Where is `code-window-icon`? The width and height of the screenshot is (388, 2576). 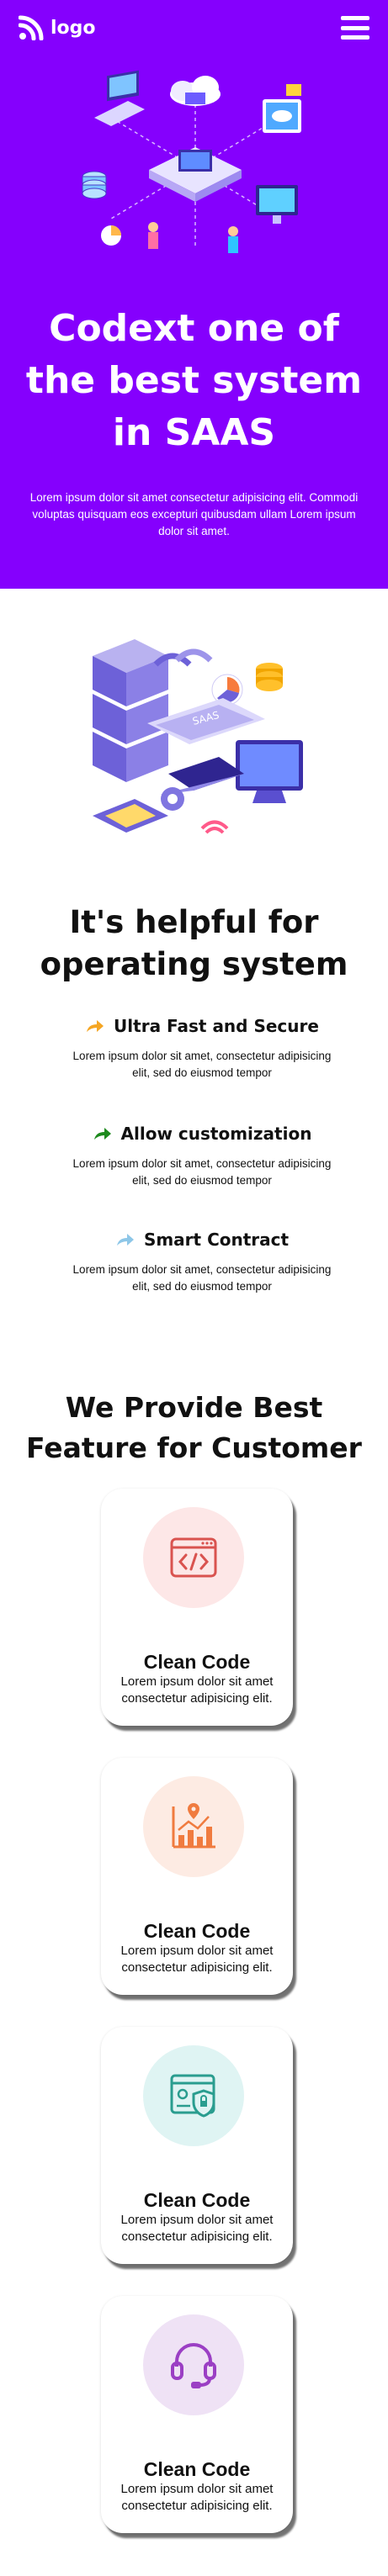
code-window-icon is located at coordinates (194, 1557).